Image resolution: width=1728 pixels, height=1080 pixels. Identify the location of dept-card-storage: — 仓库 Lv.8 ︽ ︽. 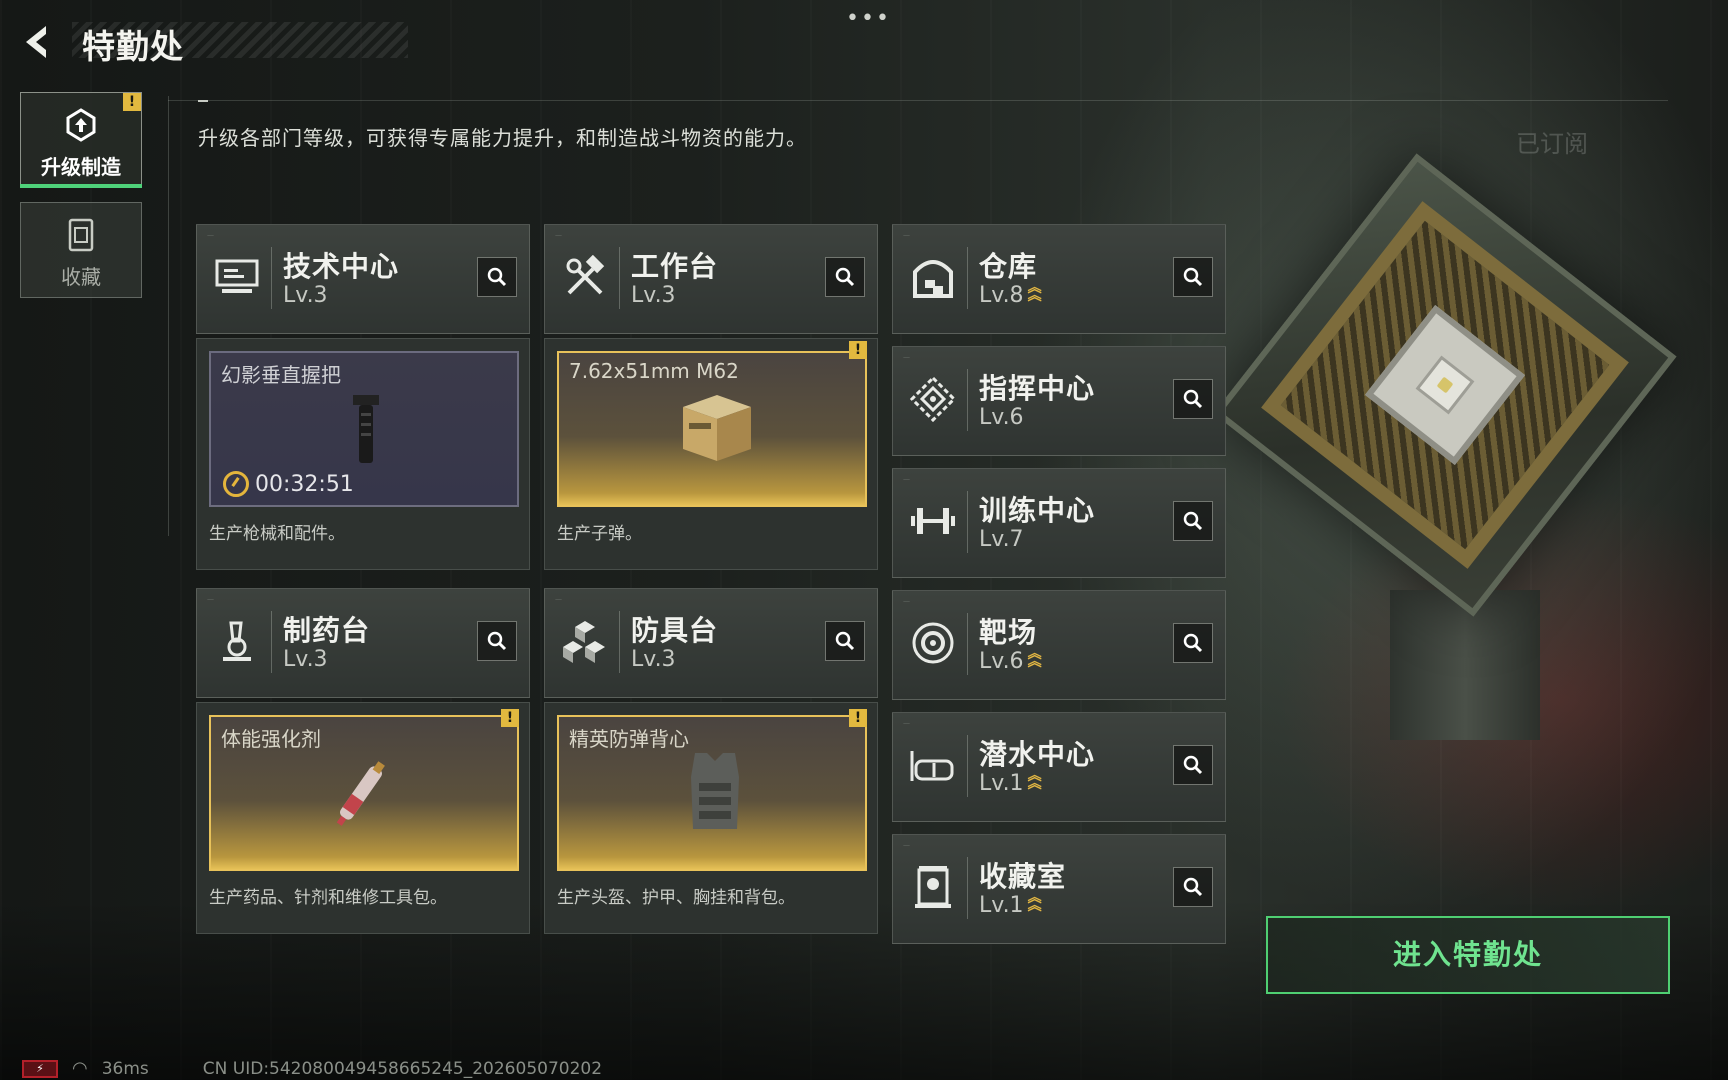
(1059, 279).